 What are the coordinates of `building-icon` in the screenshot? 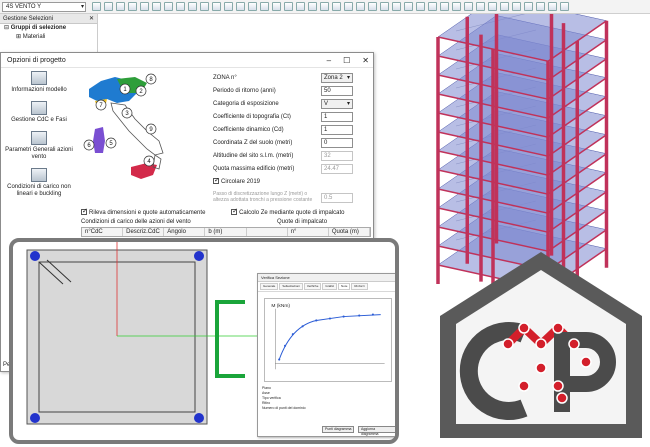 It's located at (39, 108).